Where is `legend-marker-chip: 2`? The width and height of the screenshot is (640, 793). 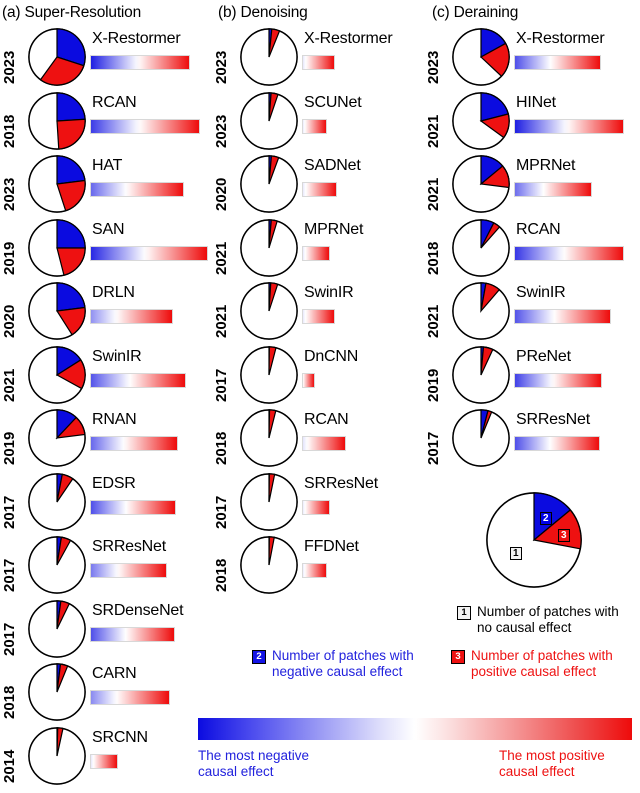 legend-marker-chip: 2 is located at coordinates (259, 657).